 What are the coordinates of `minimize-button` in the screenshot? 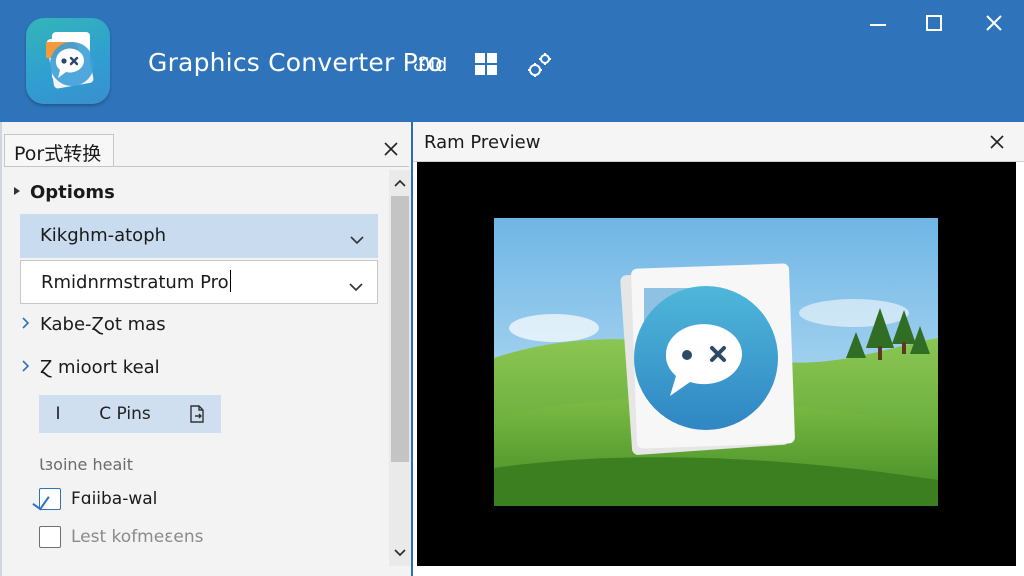 It's located at (878, 23).